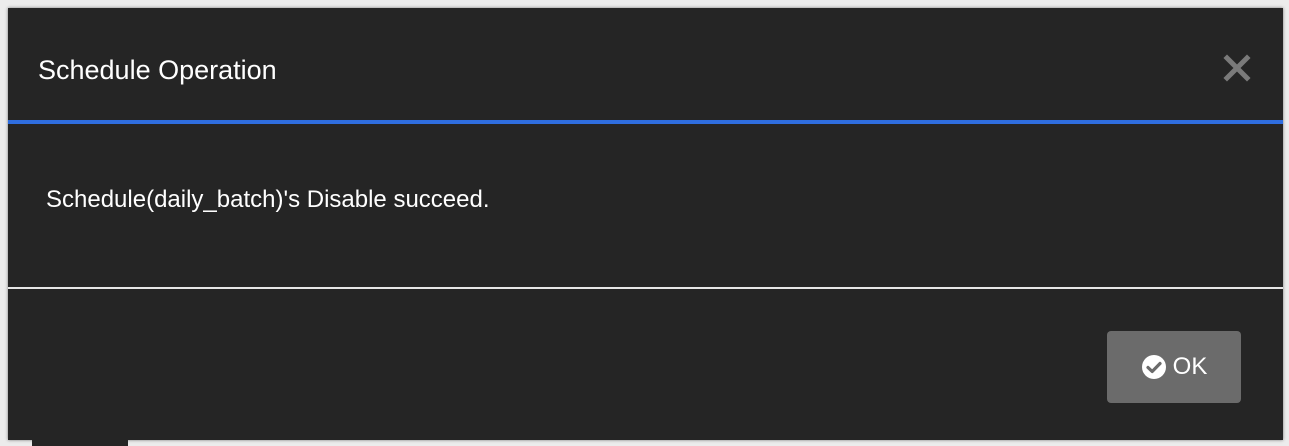 This screenshot has height=446, width=1289. Describe the element at coordinates (268, 199) in the screenshot. I see `dialog-message: Schedule(daily_batch)'s Disable succeed.` at that location.